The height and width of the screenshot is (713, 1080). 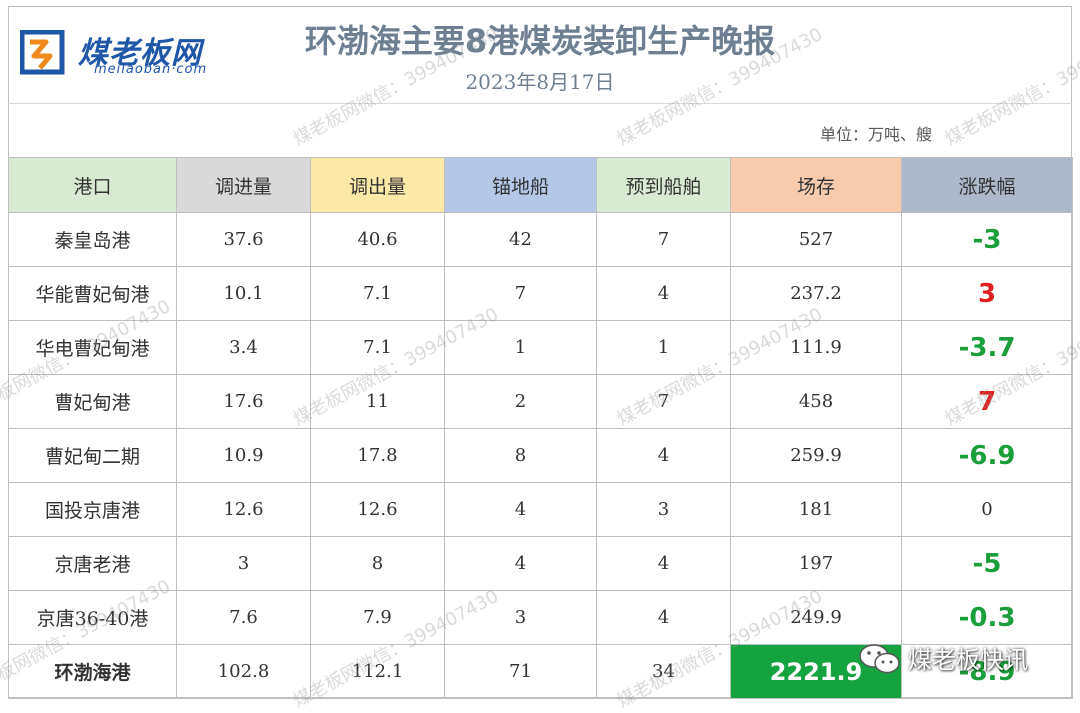 I want to click on cell-stock: 259.9, so click(x=816, y=455).